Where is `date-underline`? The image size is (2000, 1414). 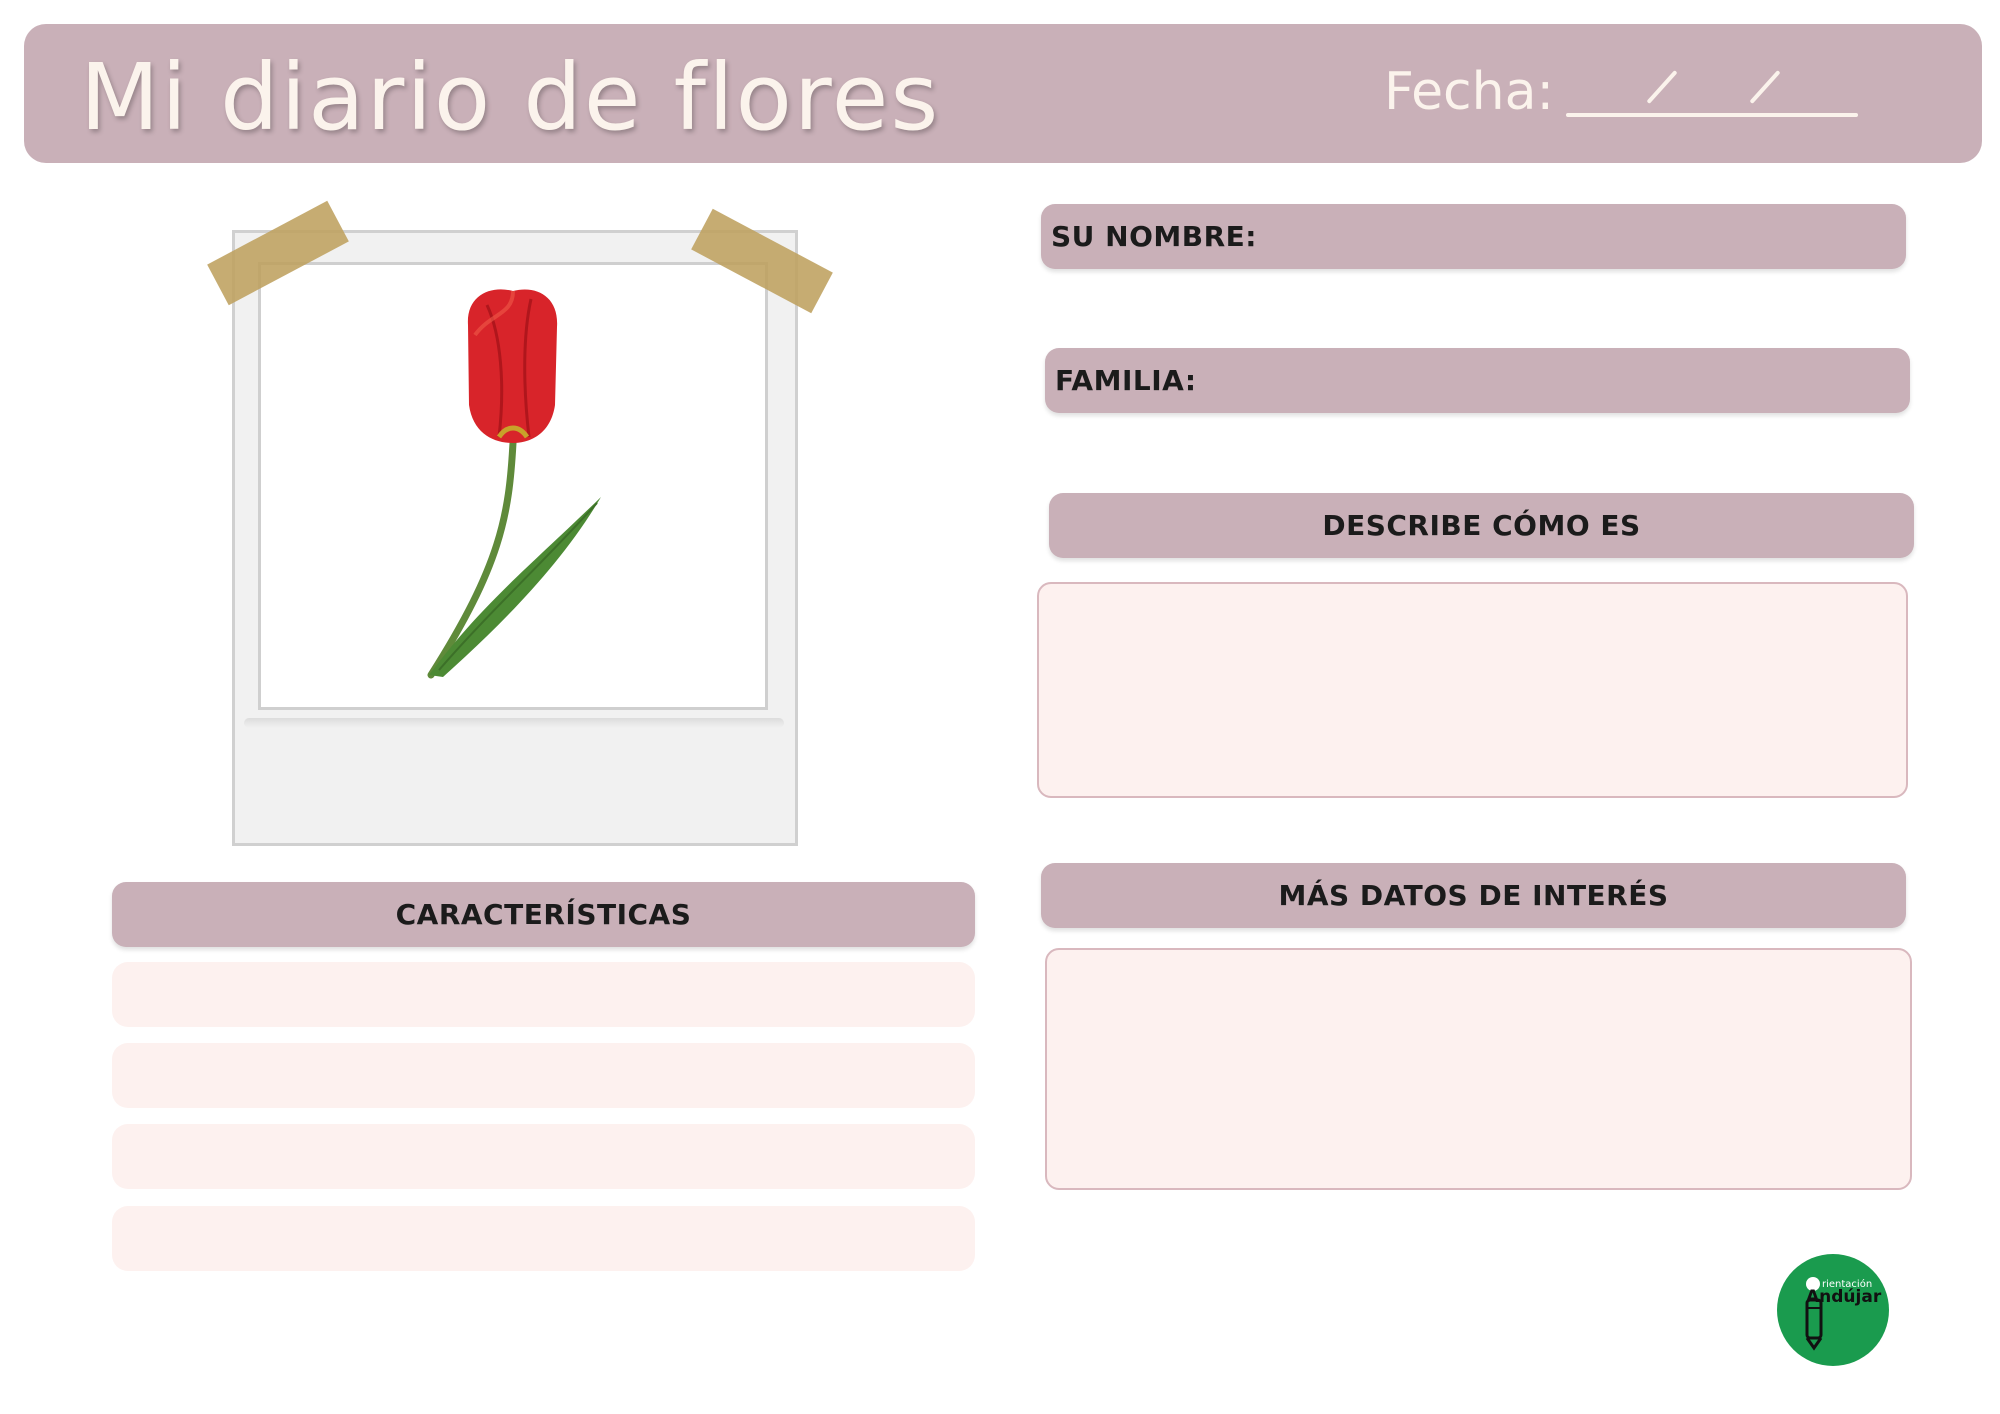
date-underline is located at coordinates (1712, 115).